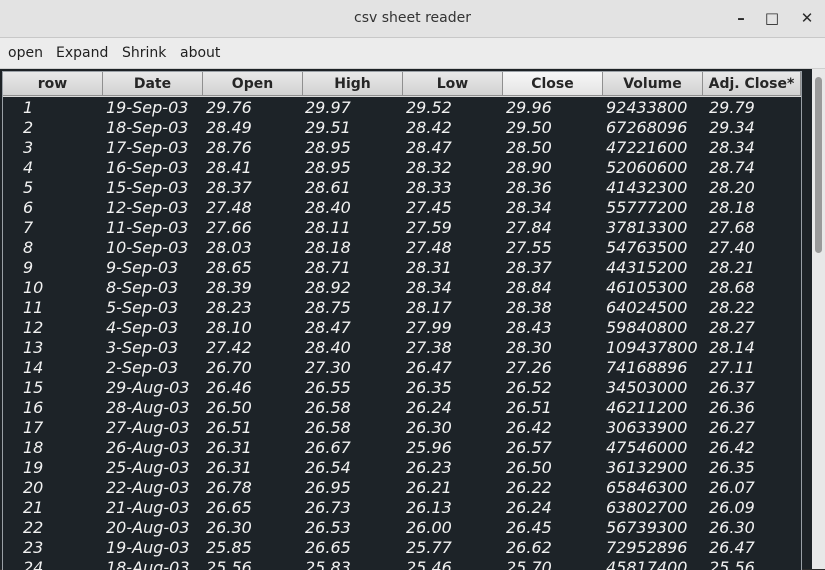  Describe the element at coordinates (818, 165) in the screenshot. I see `scrollbar-thumb` at that location.